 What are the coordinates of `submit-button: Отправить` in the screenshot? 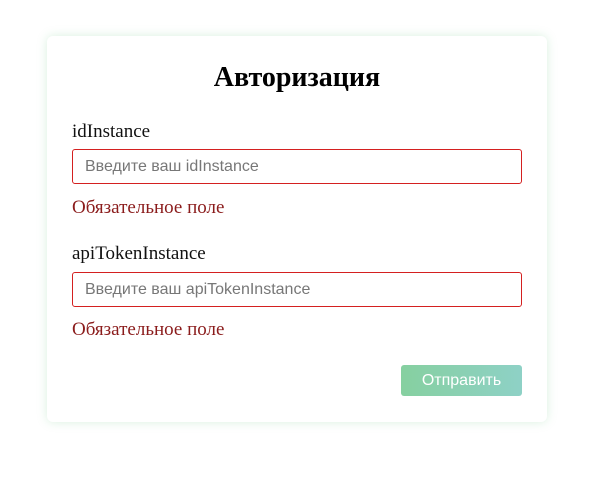 It's located at (461, 380).